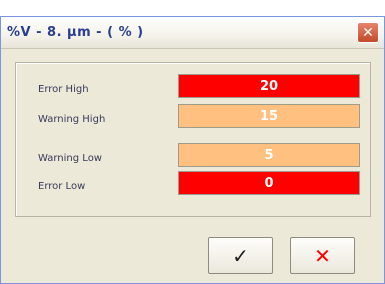 This screenshot has height=284, width=385. I want to click on checkmark-icon: ✓, so click(240, 255).